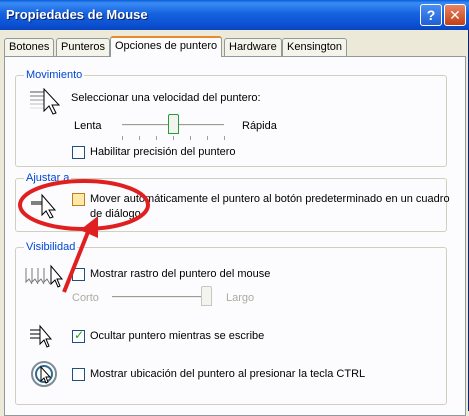 The width and height of the screenshot is (469, 416). What do you see at coordinates (78, 199) in the screenshot?
I see `snap-to-default-checkbox` at bounding box center [78, 199].